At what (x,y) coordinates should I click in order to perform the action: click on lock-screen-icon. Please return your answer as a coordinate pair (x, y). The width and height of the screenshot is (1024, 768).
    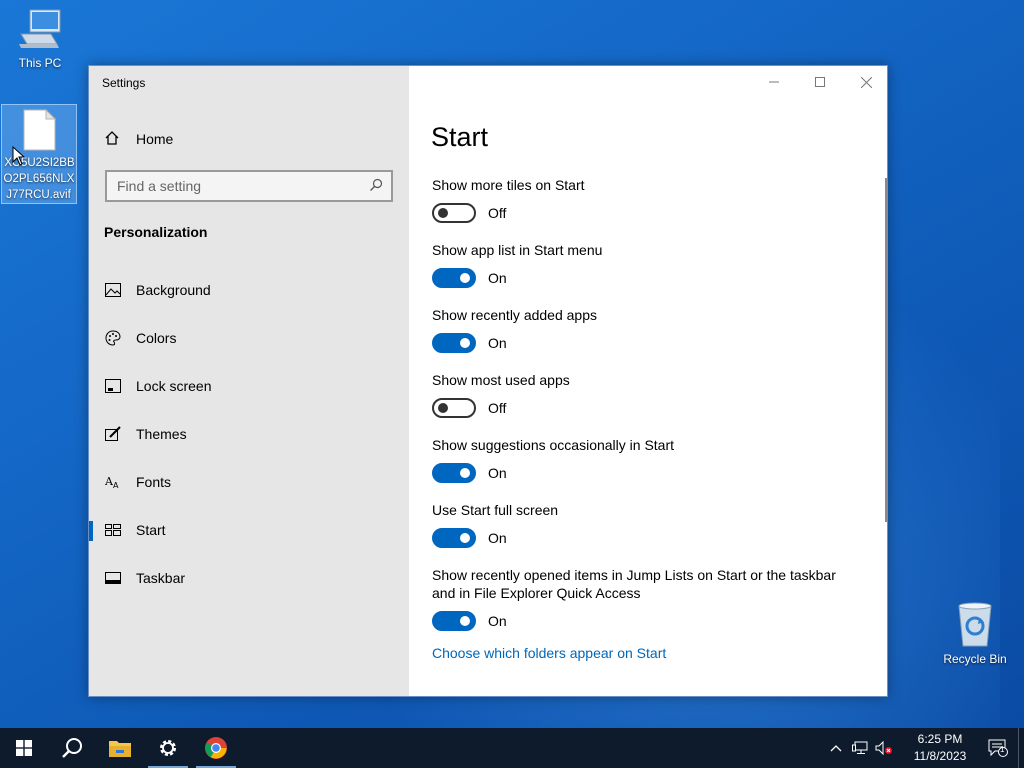
    Looking at the image, I should click on (113, 386).